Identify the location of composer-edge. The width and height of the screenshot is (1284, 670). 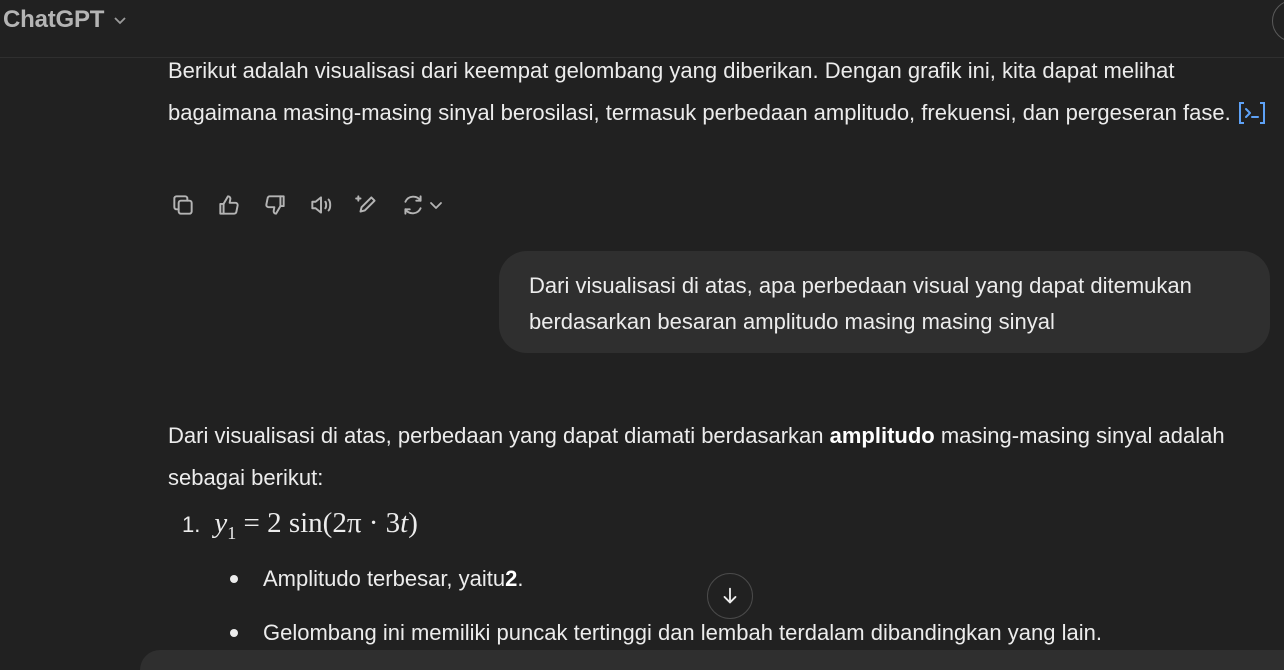
(712, 660).